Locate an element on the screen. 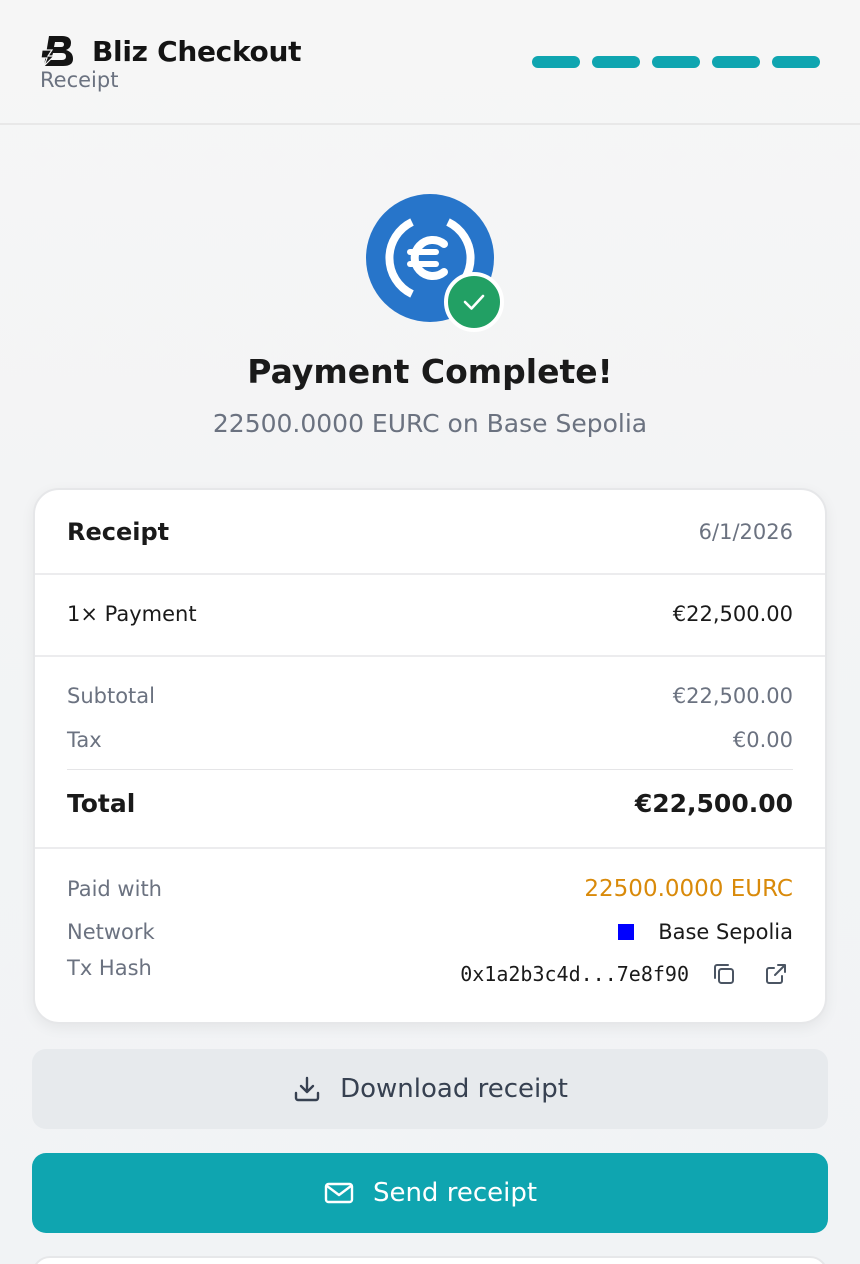 Image resolution: width=860 pixels, height=1264 pixels. network-row: Network Base Sepolia is located at coordinates (430, 932).